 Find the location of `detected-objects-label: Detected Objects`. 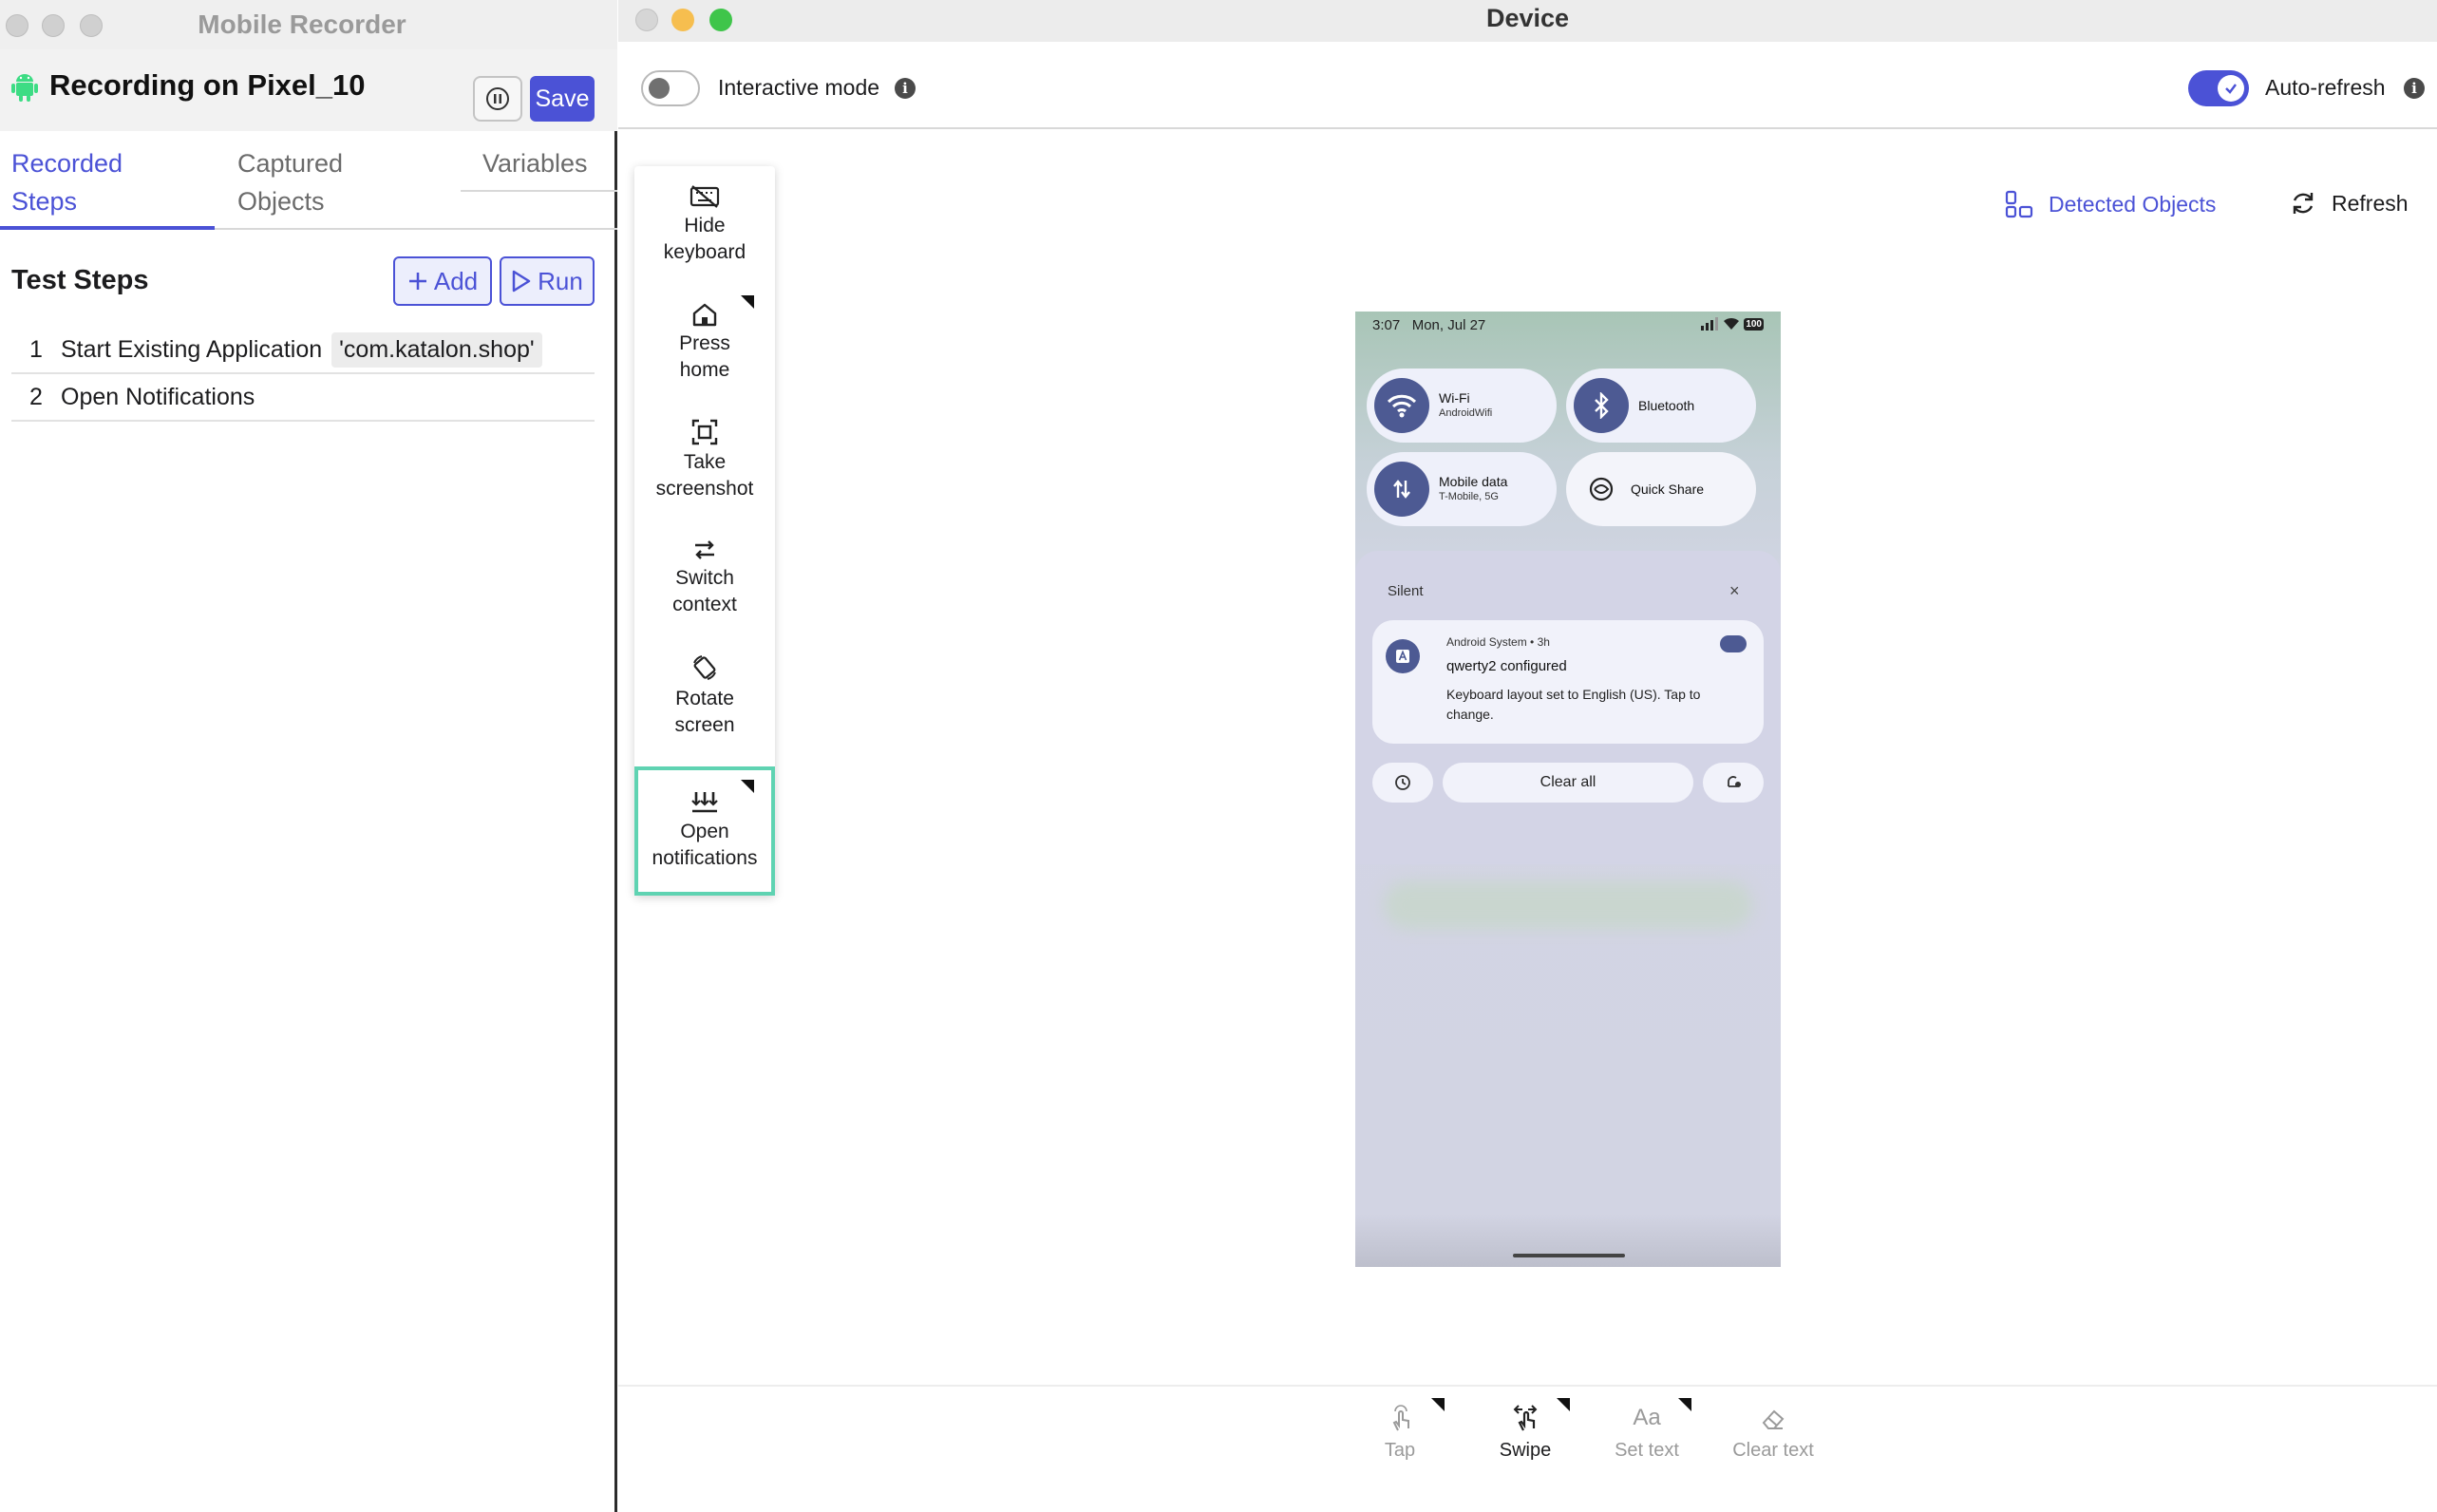

detected-objects-label: Detected Objects is located at coordinates (2133, 204).